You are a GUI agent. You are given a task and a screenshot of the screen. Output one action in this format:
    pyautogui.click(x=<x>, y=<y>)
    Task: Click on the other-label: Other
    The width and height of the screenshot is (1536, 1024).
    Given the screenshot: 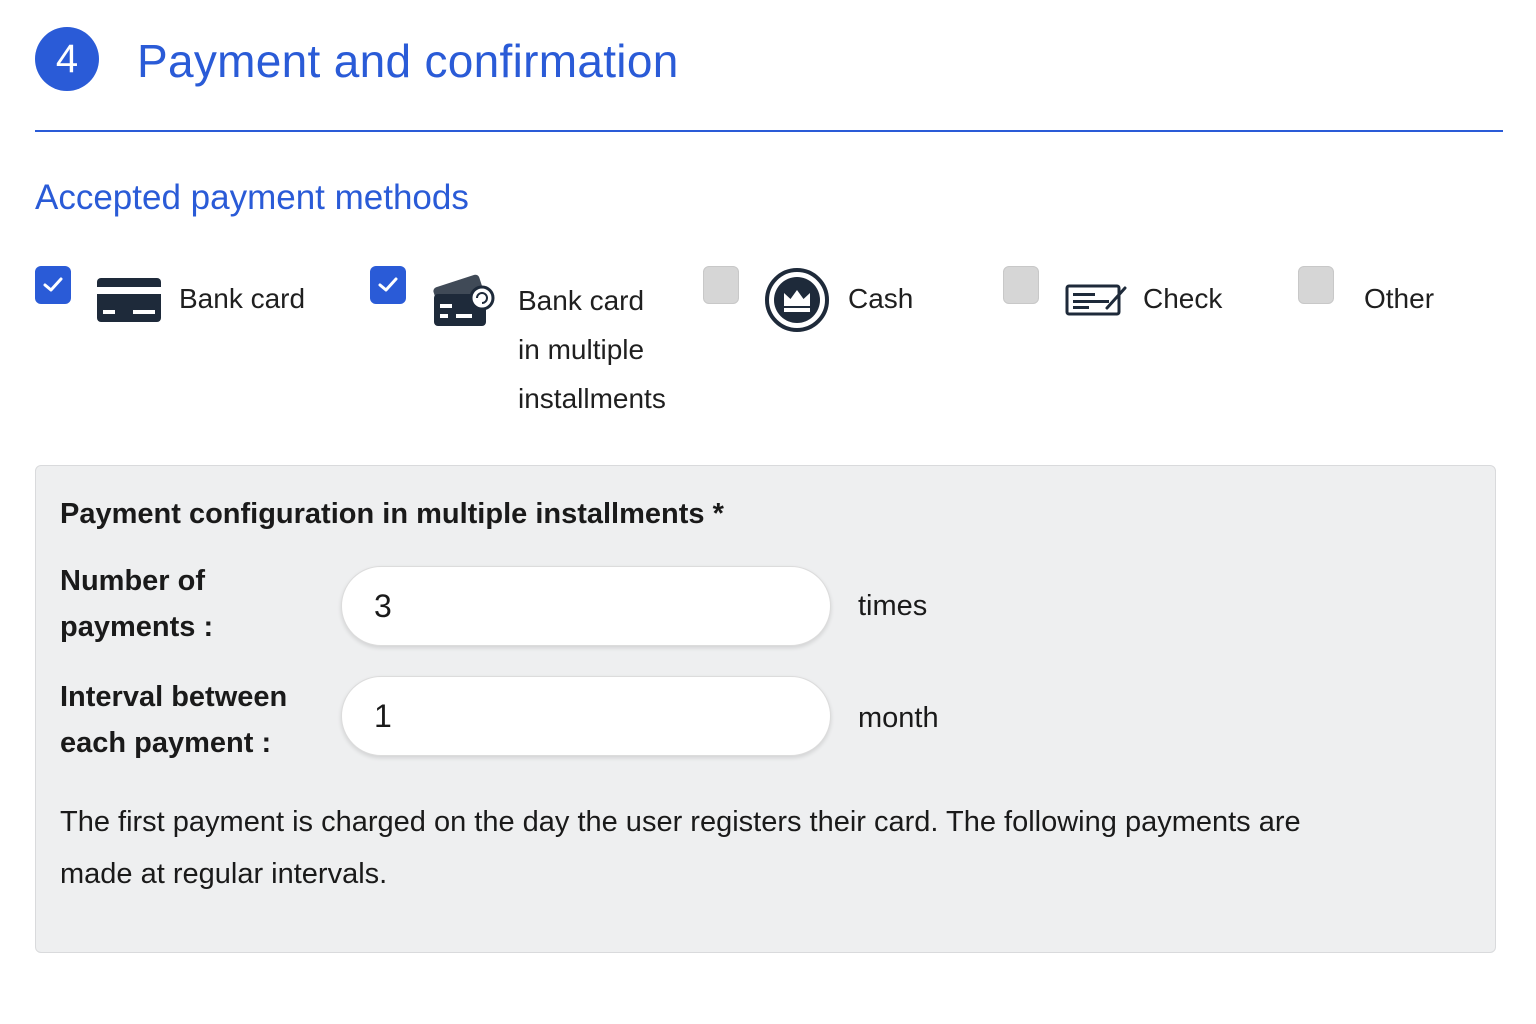 What is the action you would take?
    pyautogui.click(x=1399, y=298)
    